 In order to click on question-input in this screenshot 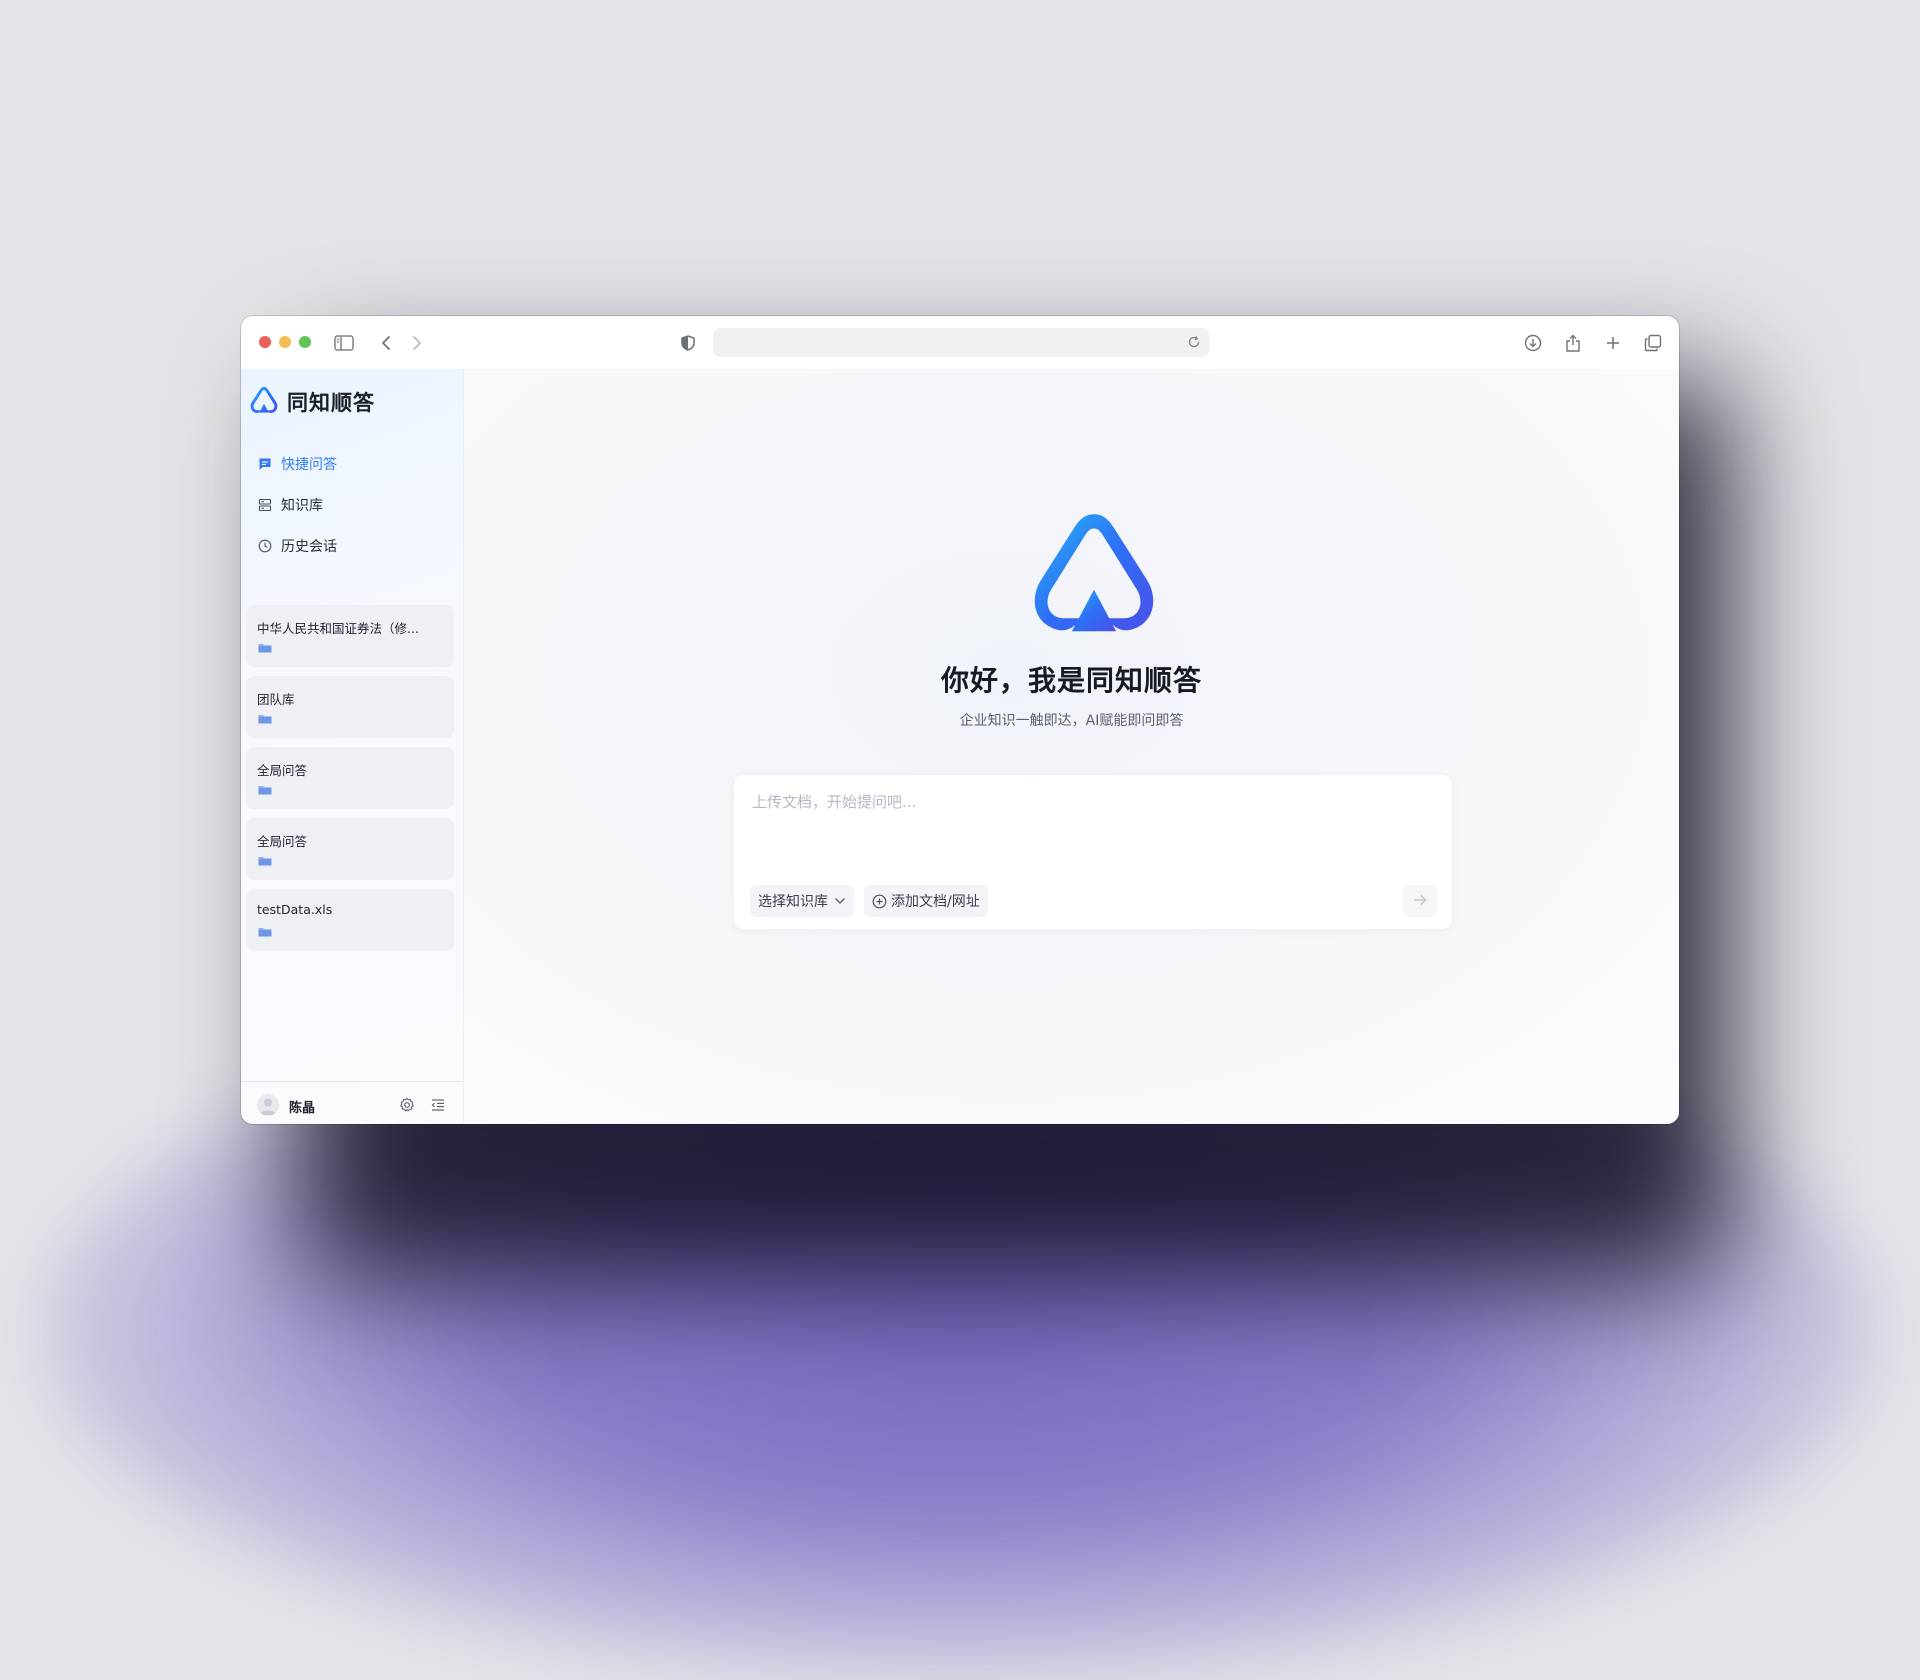, I will do `click(1092, 821)`.